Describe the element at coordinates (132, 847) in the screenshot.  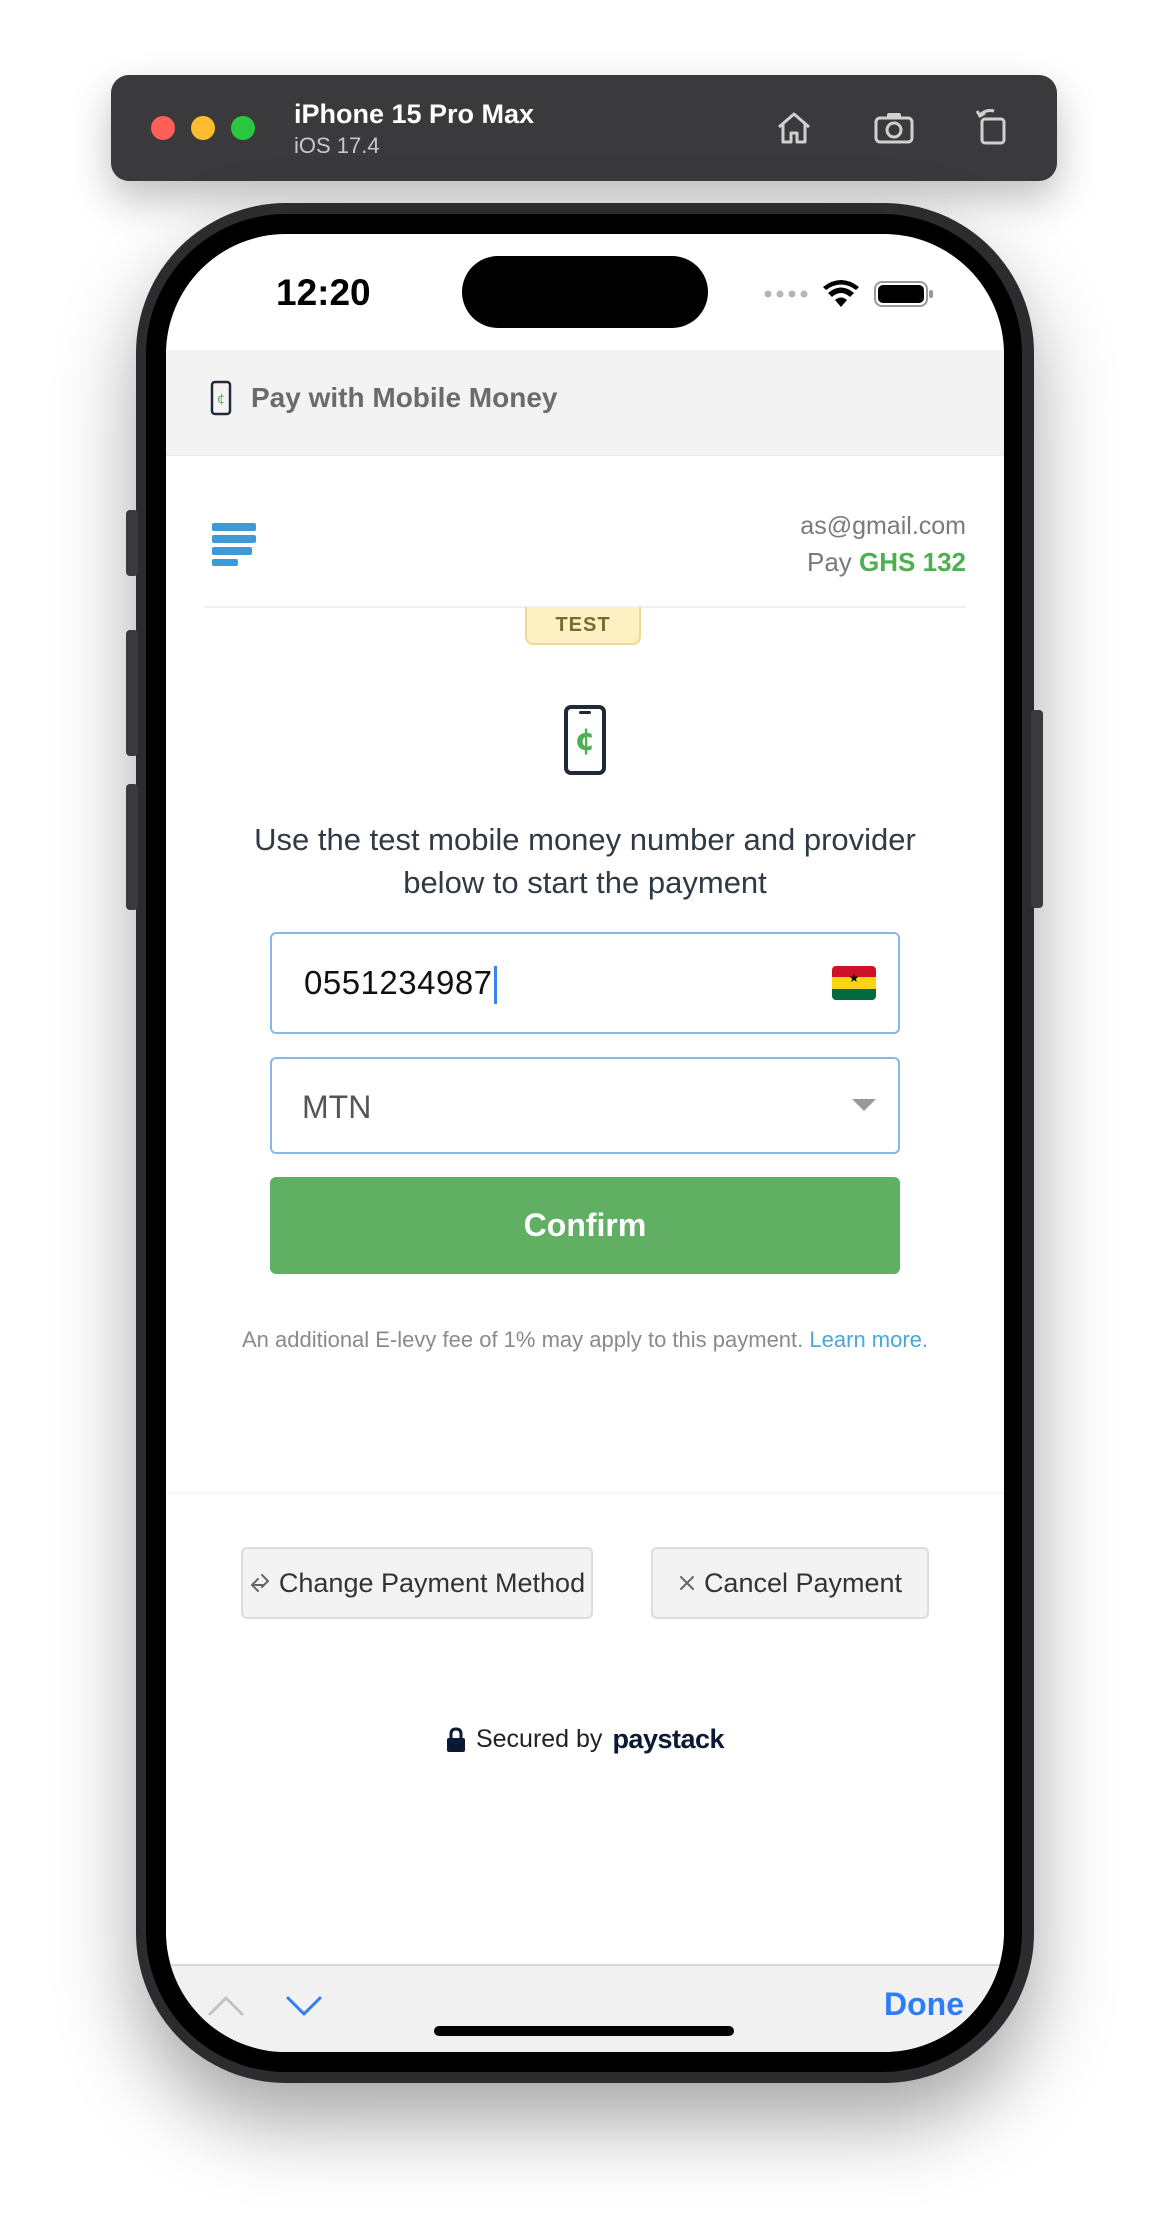
I see `volume-down-button` at that location.